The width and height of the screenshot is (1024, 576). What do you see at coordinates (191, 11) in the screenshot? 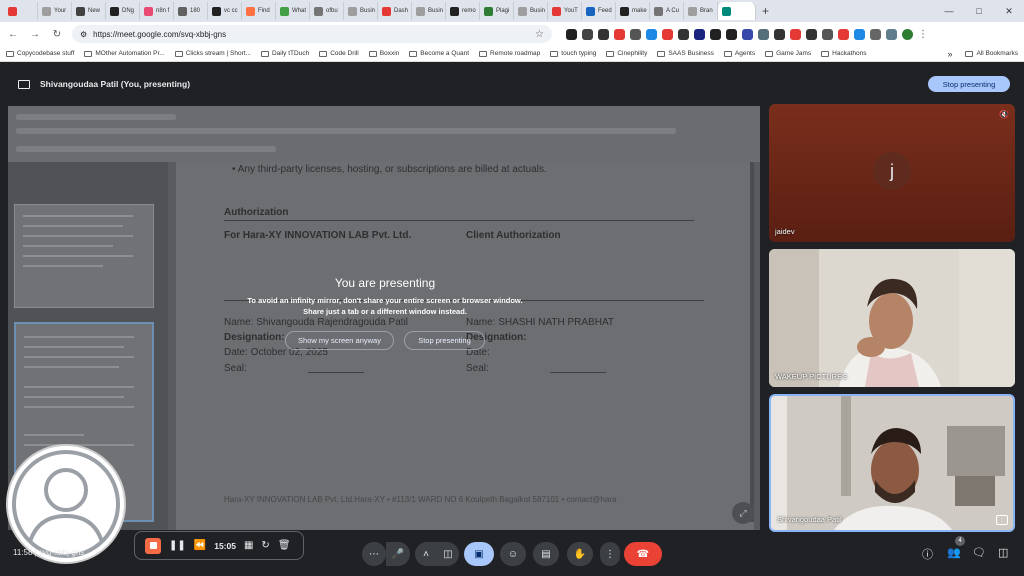
I see `browser-tab: 180` at bounding box center [191, 11].